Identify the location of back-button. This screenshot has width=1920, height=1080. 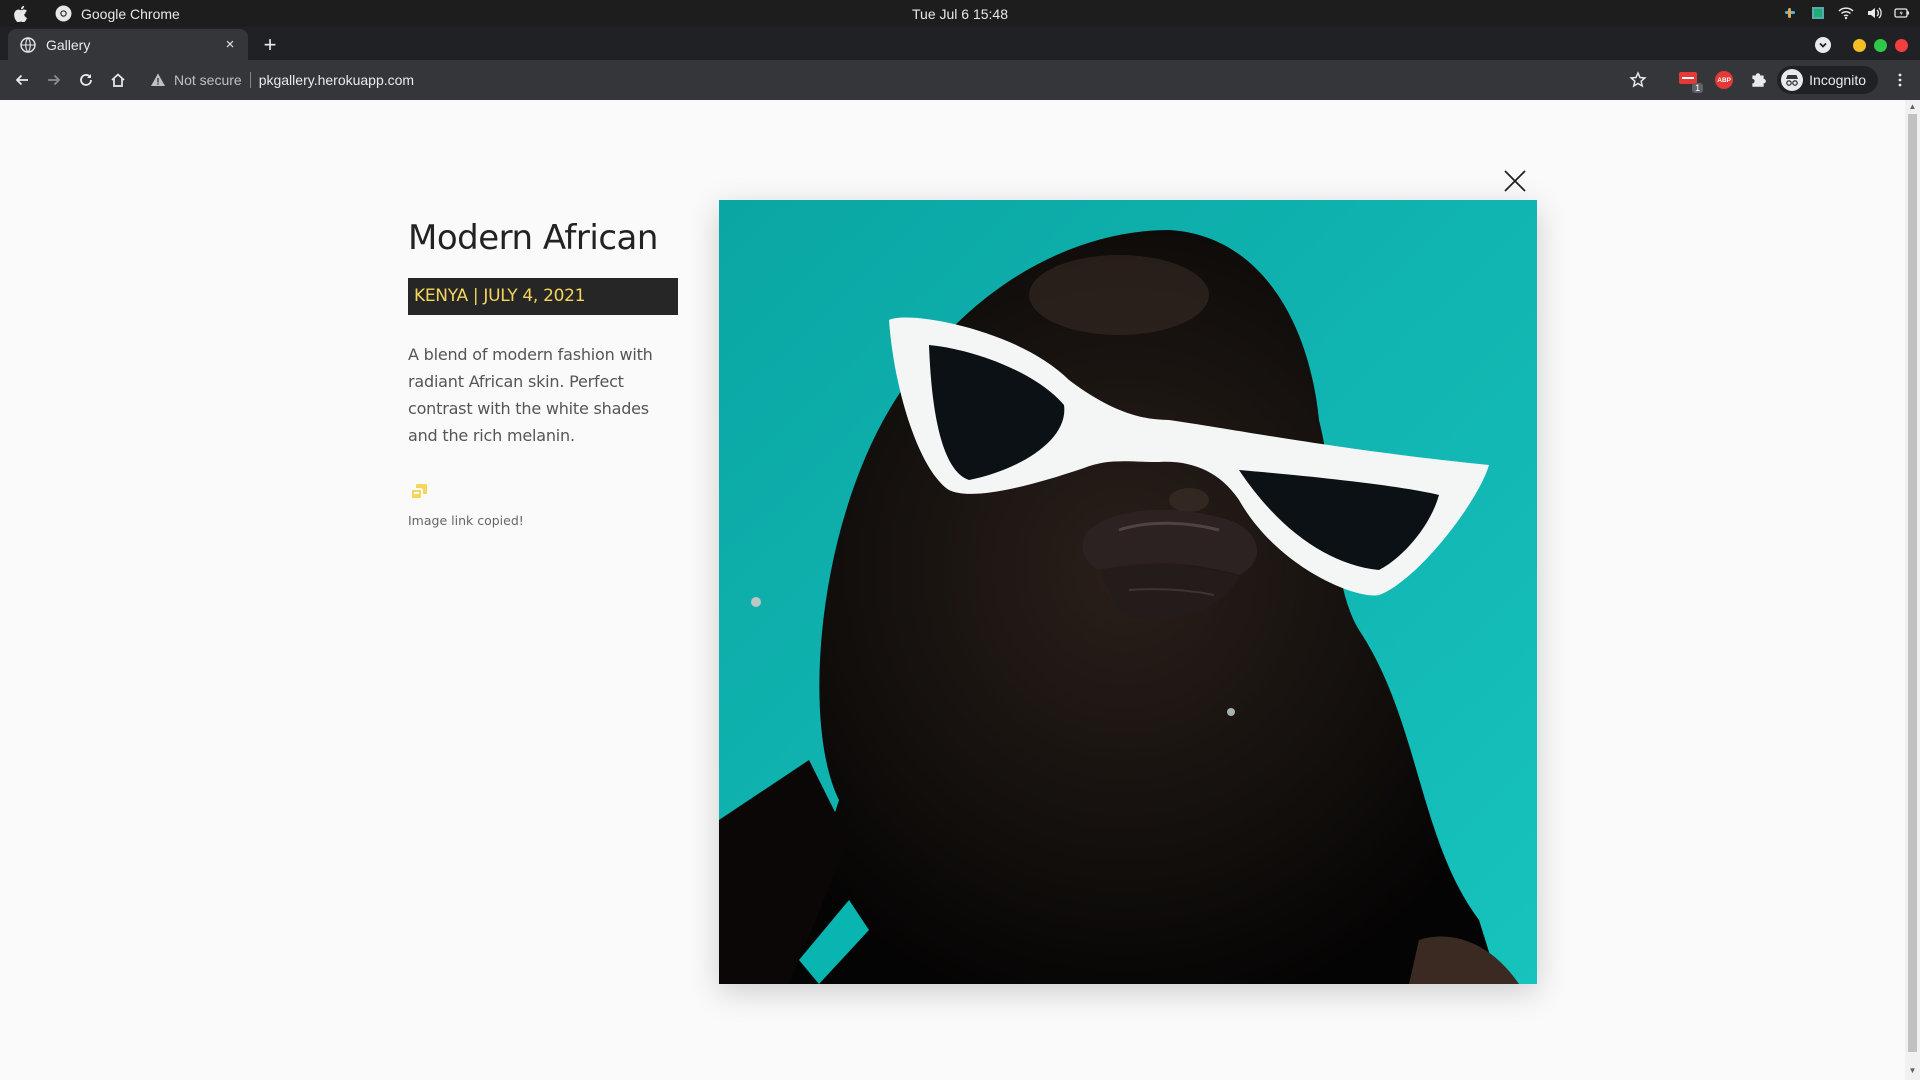
(22, 80).